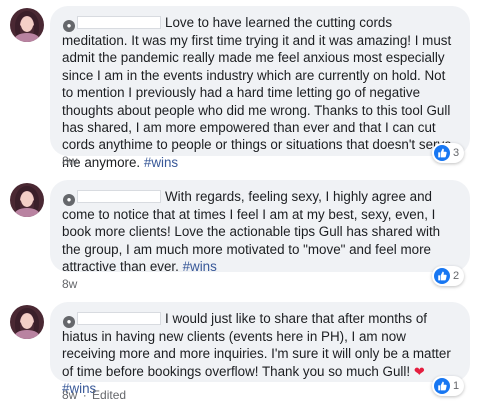 The height and width of the screenshot is (410, 498). Describe the element at coordinates (419, 371) in the screenshot. I see `heart-emoji: ❤` at that location.